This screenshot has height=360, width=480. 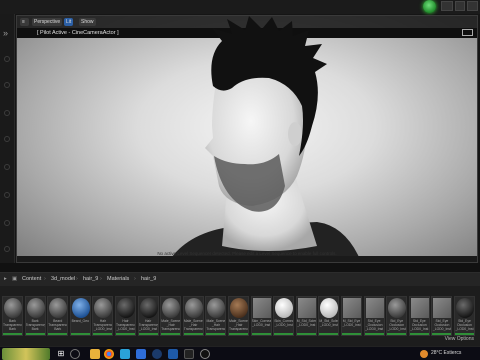 I want to click on breadcrumb-content: Content, so click(x=31, y=279).